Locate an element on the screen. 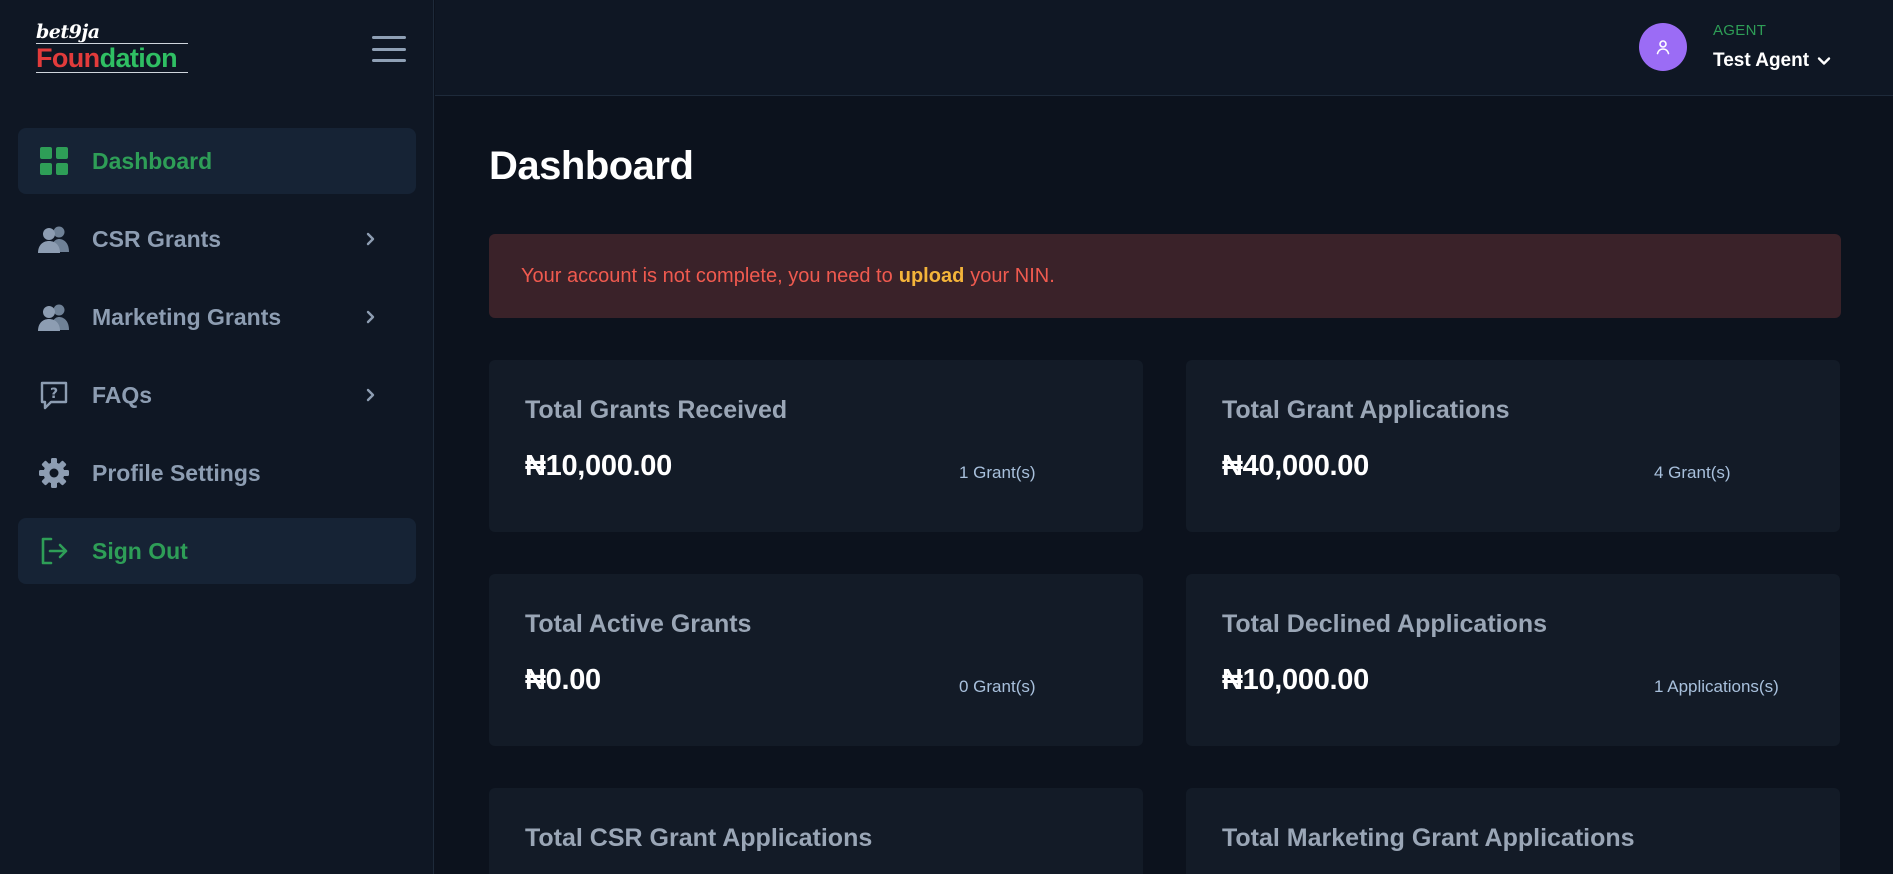  avatar is located at coordinates (1663, 47).